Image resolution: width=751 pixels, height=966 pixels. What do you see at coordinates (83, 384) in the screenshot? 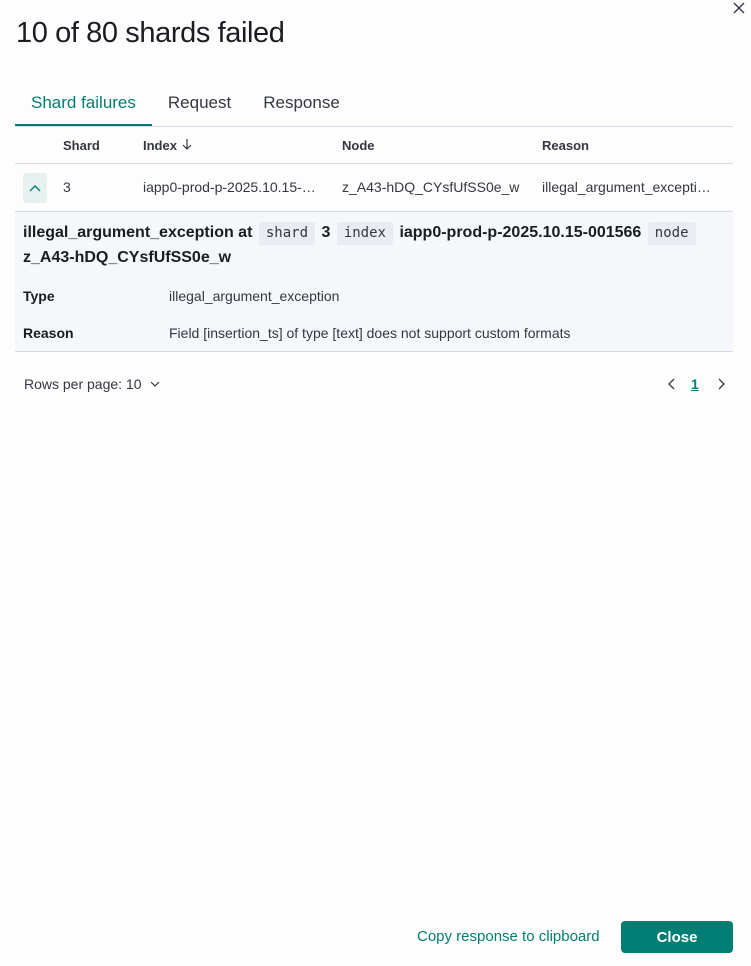
I see `rows-per-page-label: Rows per page: 10` at bounding box center [83, 384].